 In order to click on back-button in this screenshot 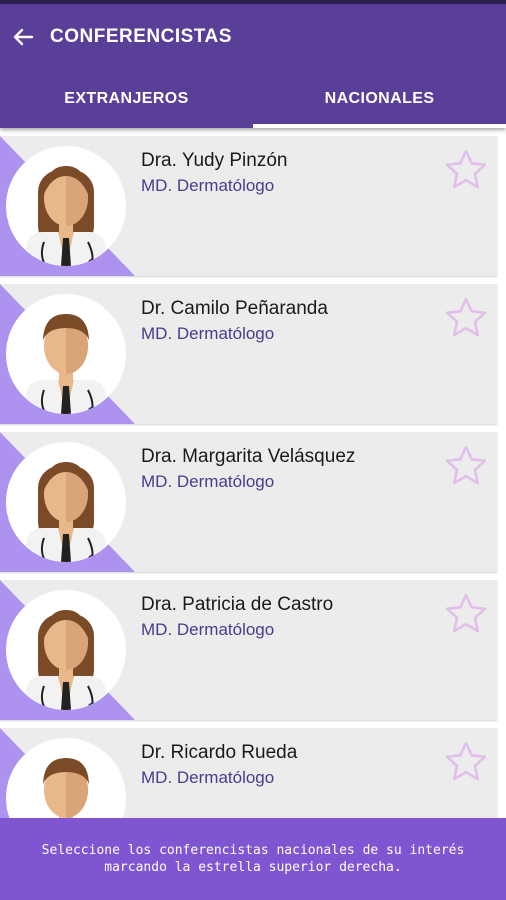, I will do `click(23, 37)`.